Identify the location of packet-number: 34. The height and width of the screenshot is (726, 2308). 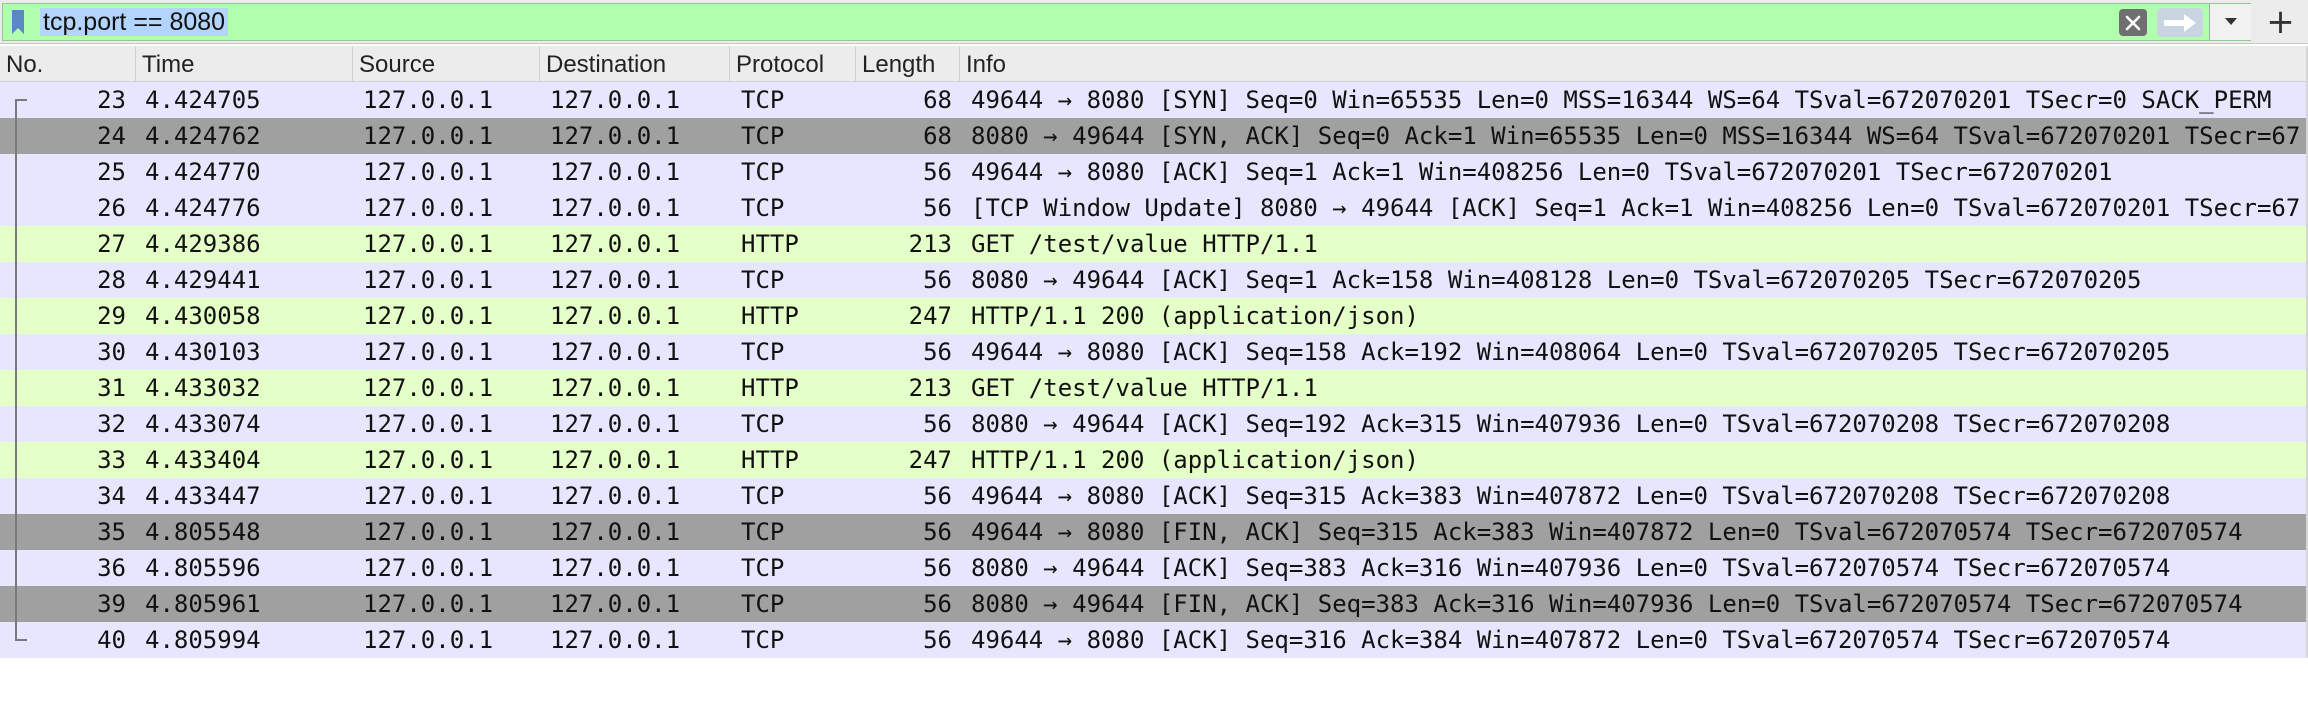
(111, 496).